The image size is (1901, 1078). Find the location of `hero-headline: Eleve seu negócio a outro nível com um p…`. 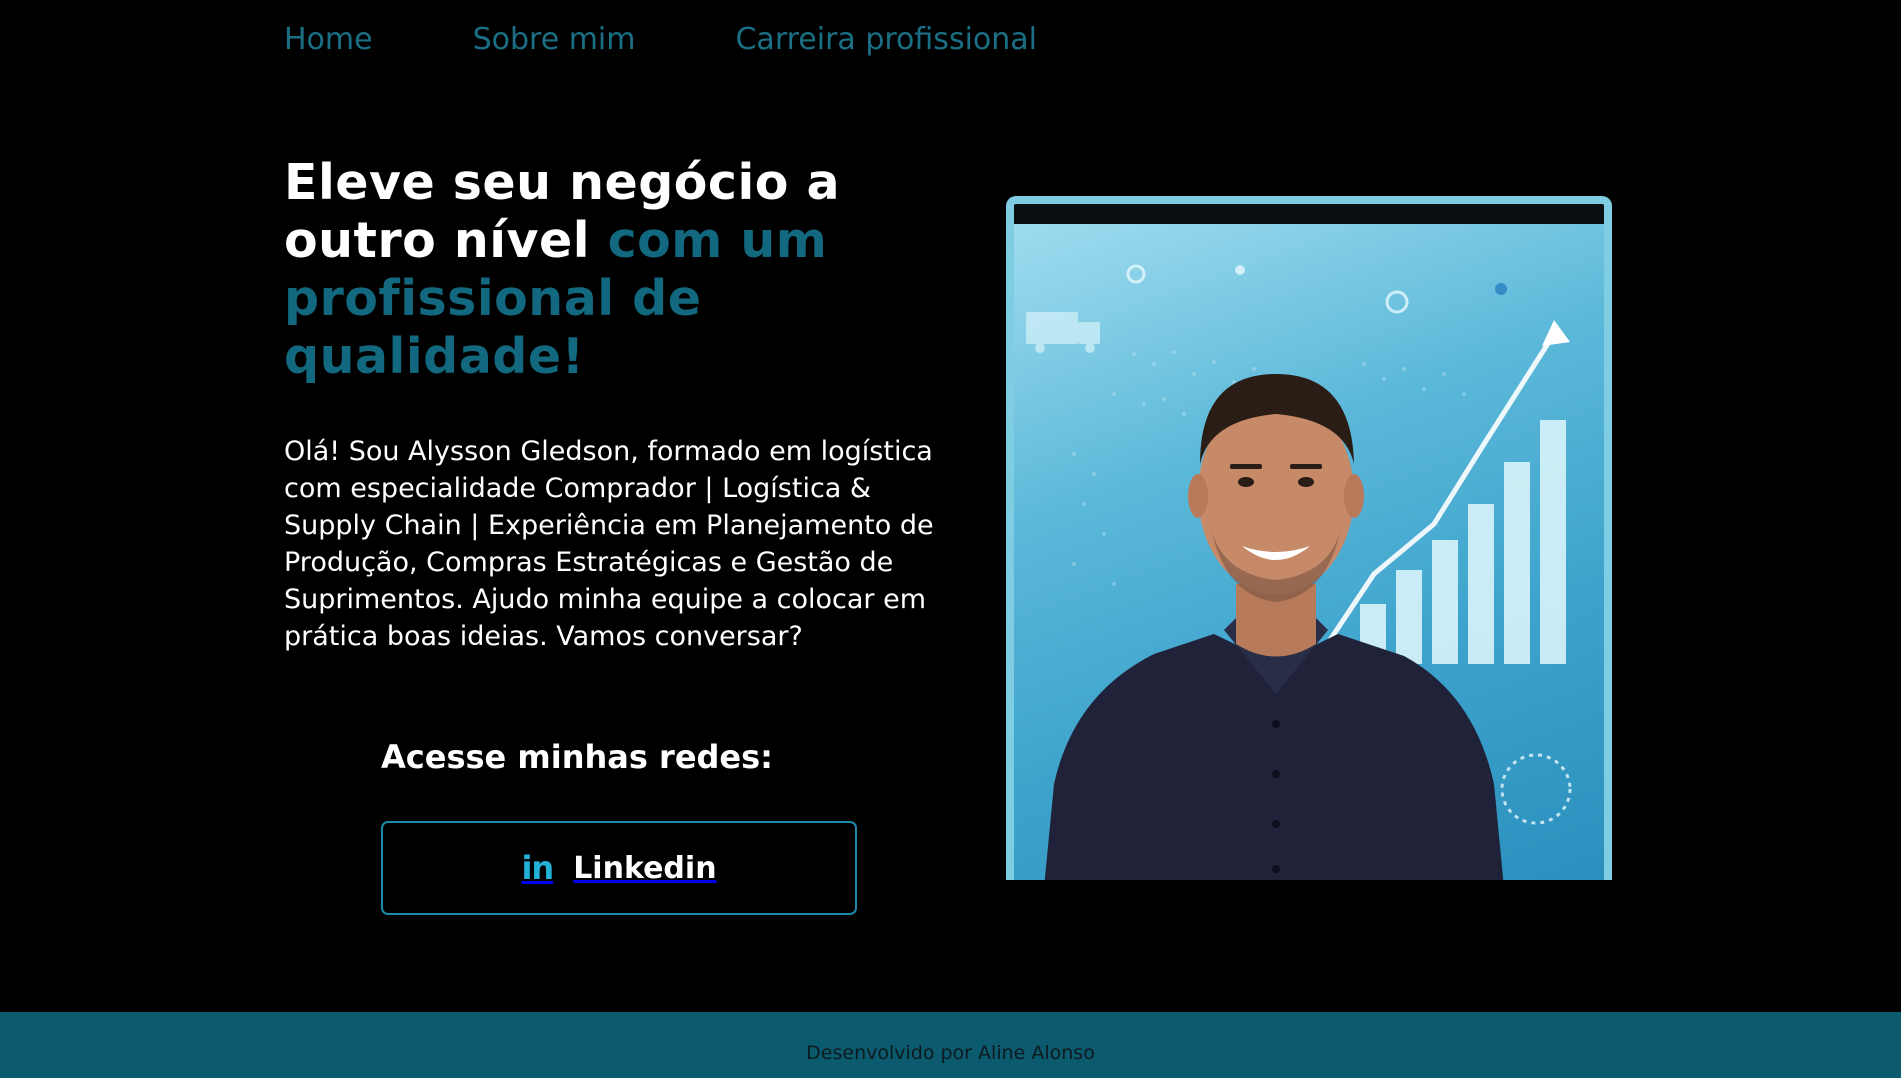

hero-headline: Eleve seu negócio a outro nível com um p… is located at coordinates (614, 270).